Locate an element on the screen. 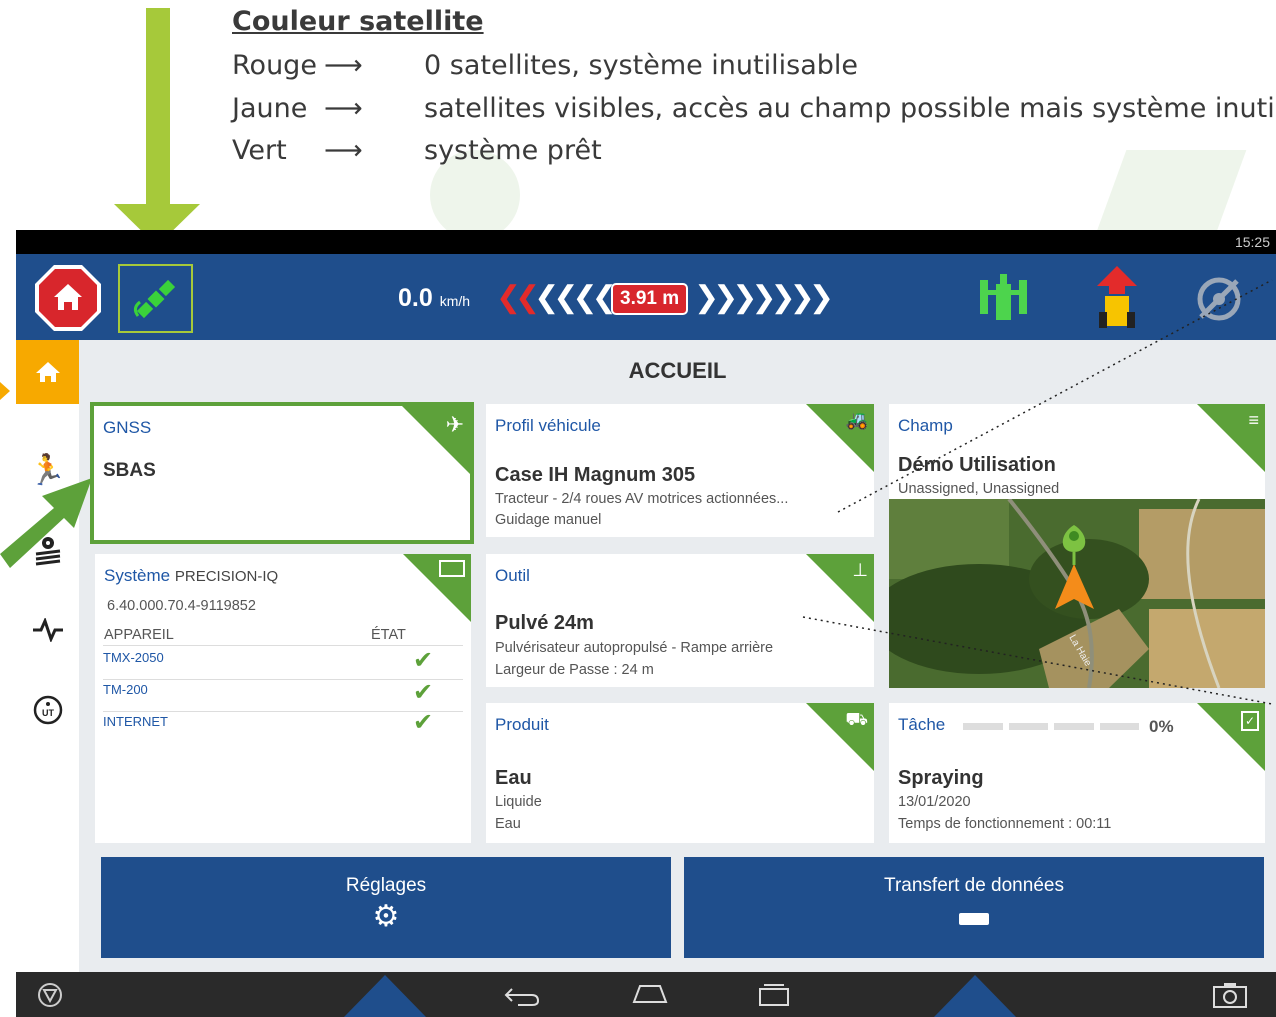  annotation-arrow-diagonal is located at coordinates (46, 523).